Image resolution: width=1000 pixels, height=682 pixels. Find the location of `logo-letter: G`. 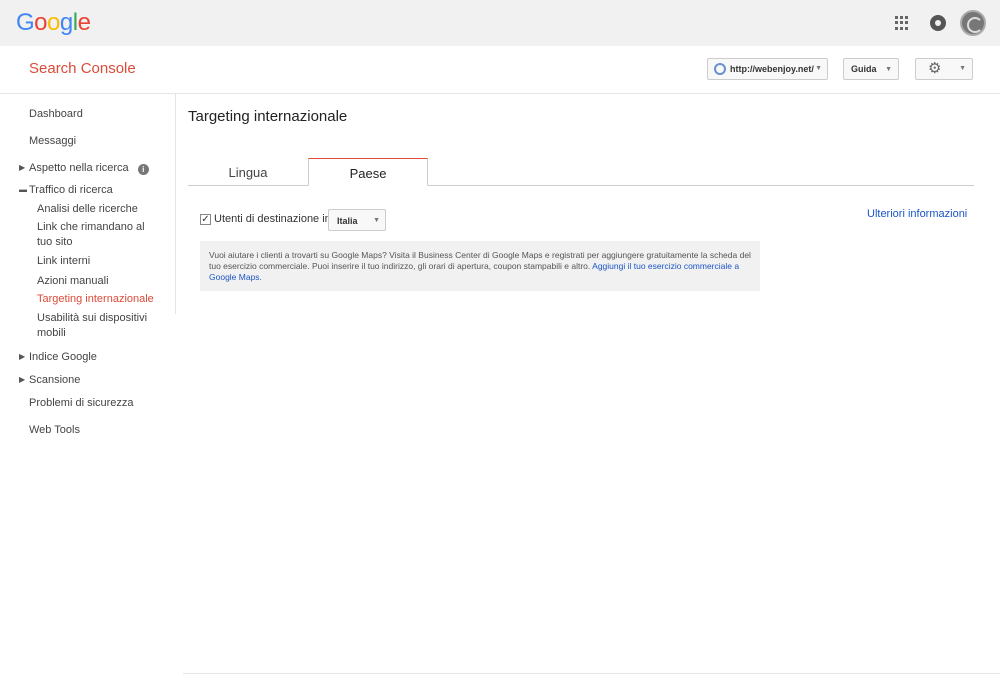

logo-letter: G is located at coordinates (25, 22).